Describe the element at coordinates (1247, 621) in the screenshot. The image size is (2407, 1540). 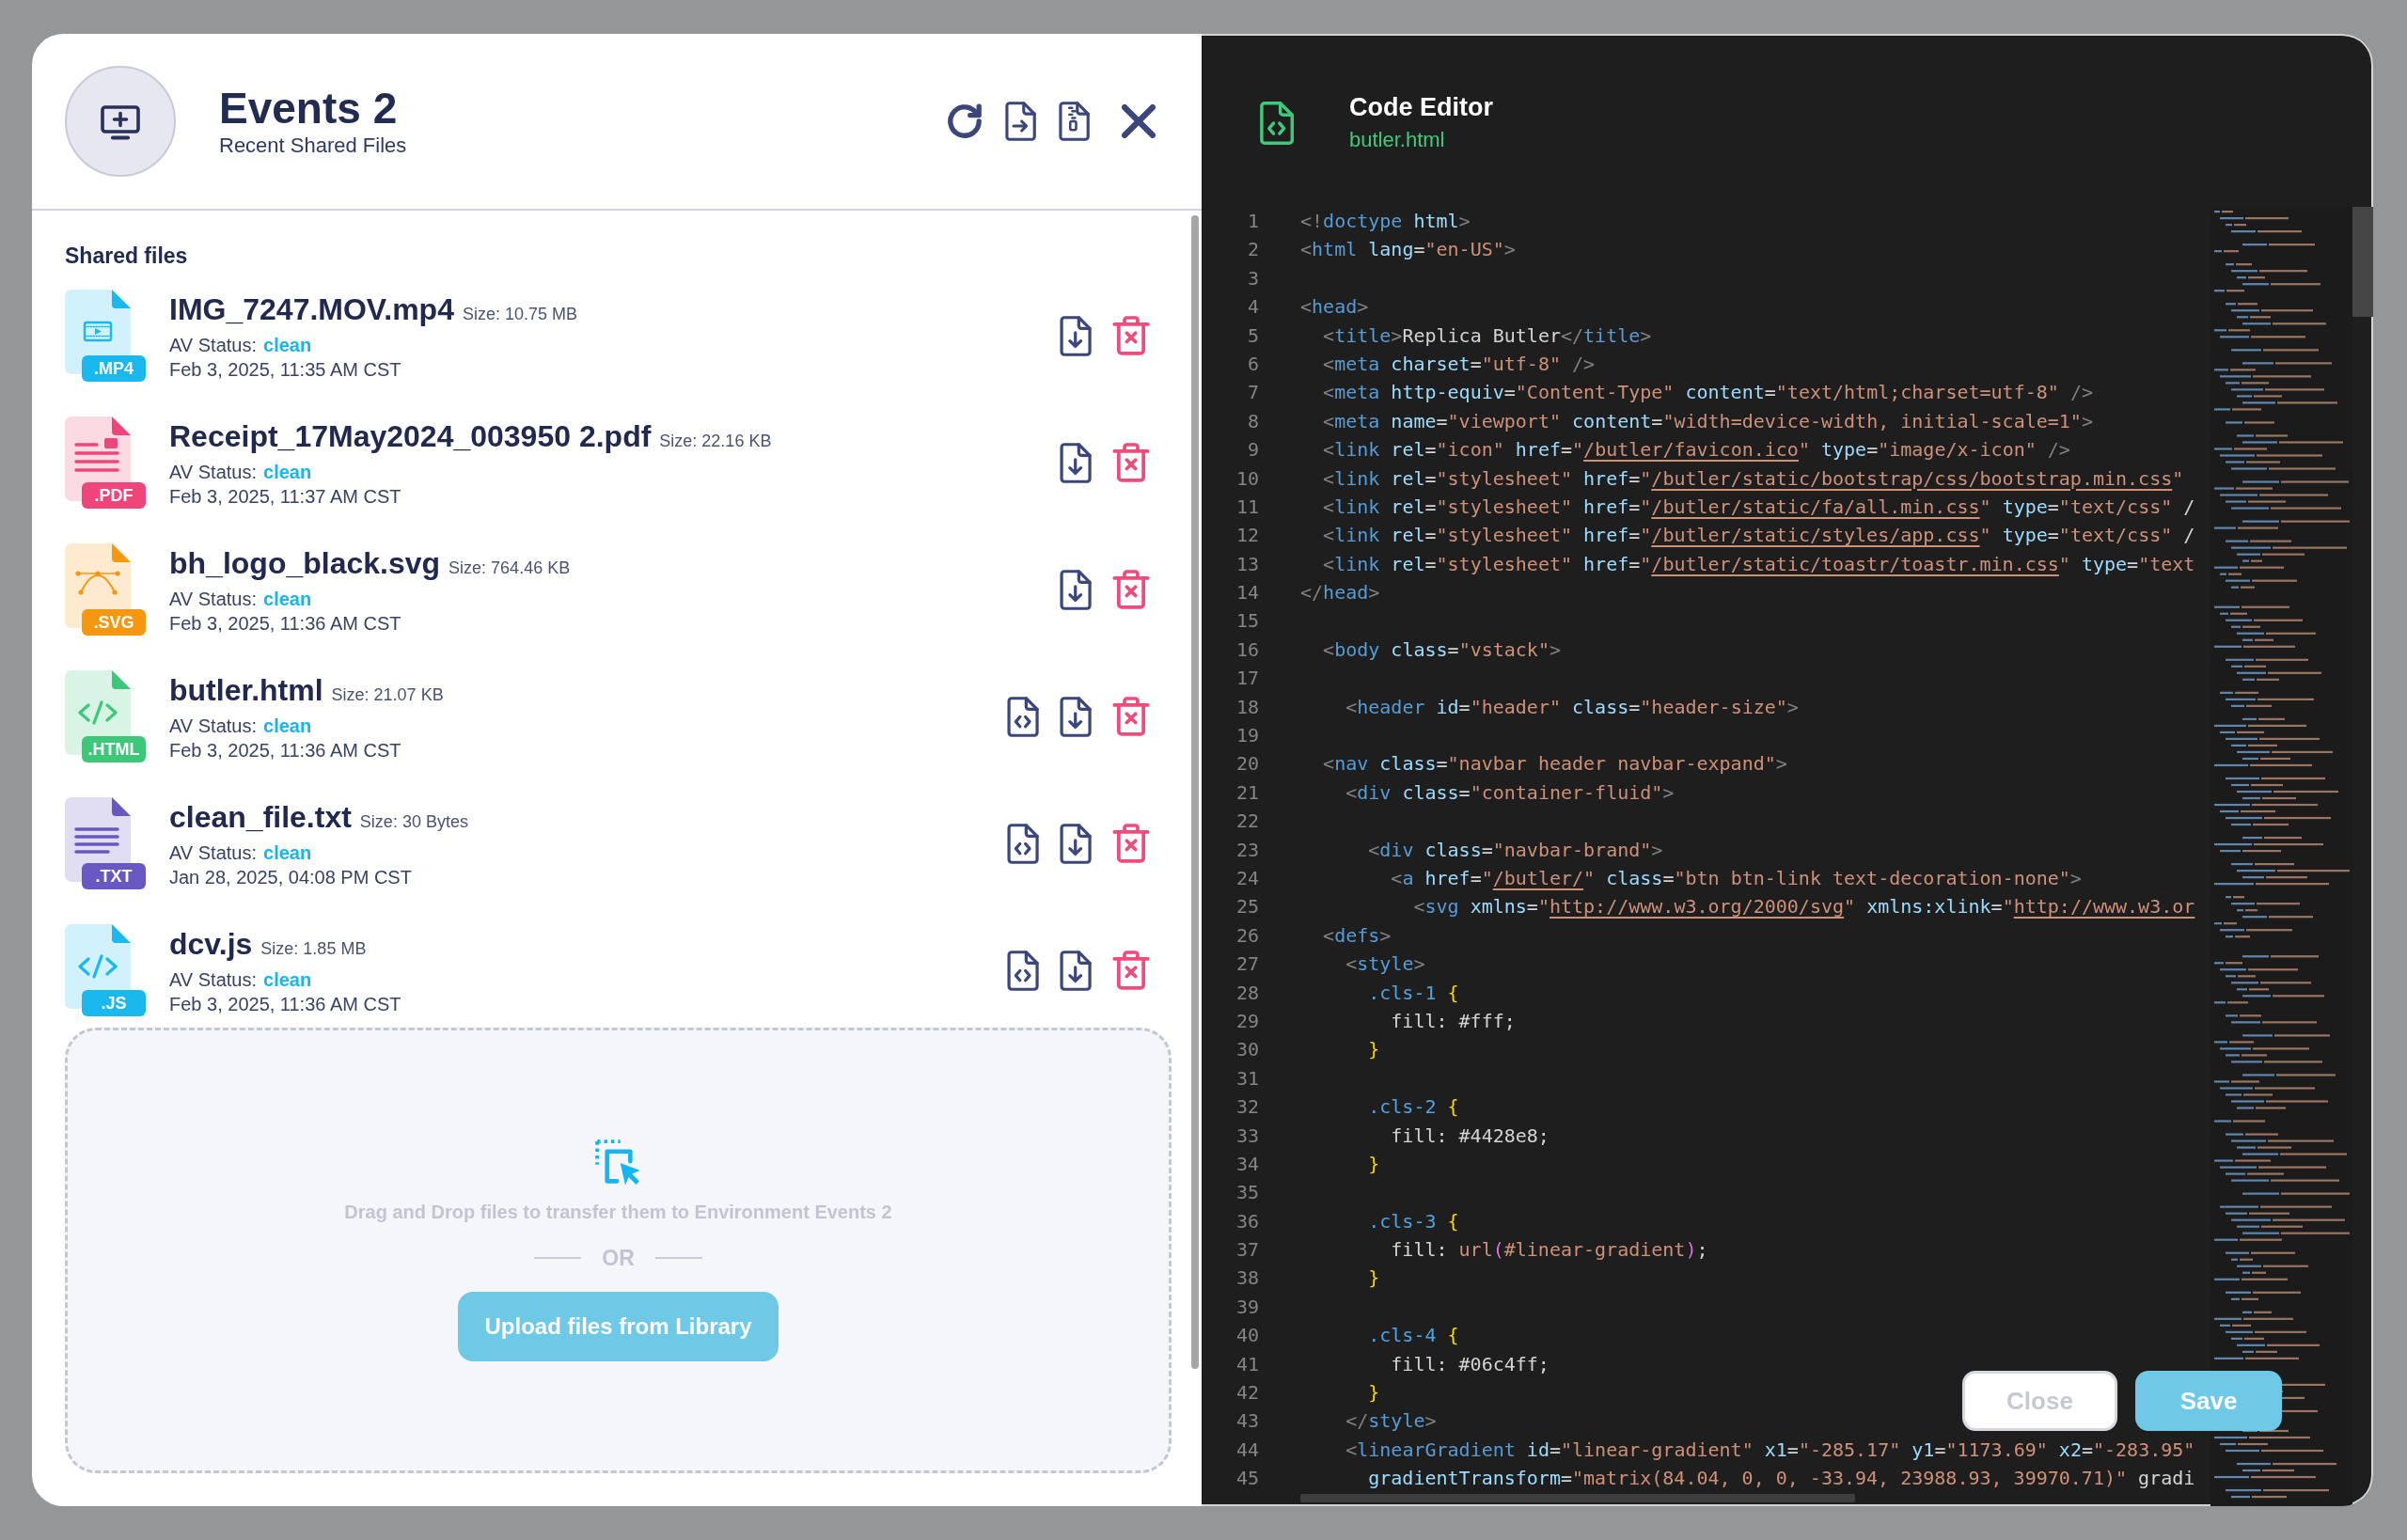
I see `line-number: 15` at that location.